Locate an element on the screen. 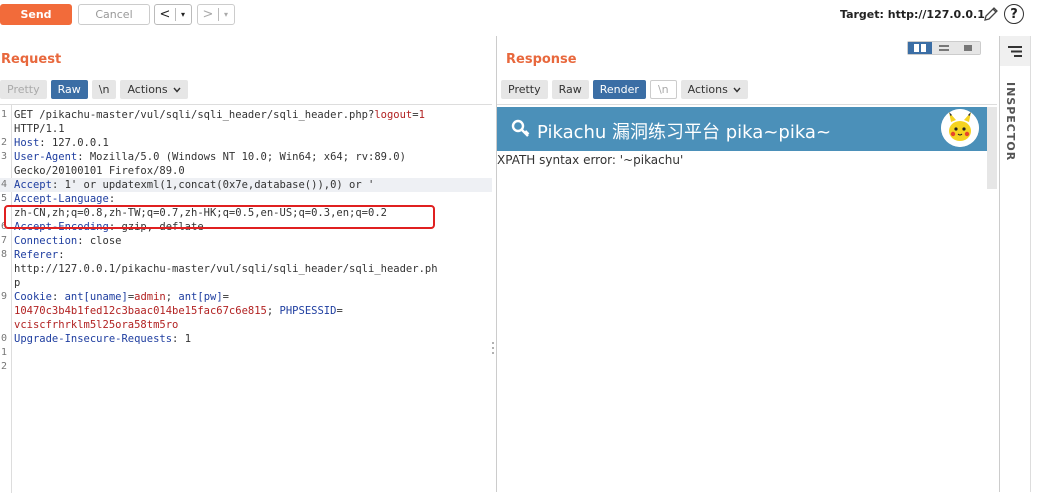  request-line: Gecko/20100101 Firefox/89.0 is located at coordinates (246, 171).